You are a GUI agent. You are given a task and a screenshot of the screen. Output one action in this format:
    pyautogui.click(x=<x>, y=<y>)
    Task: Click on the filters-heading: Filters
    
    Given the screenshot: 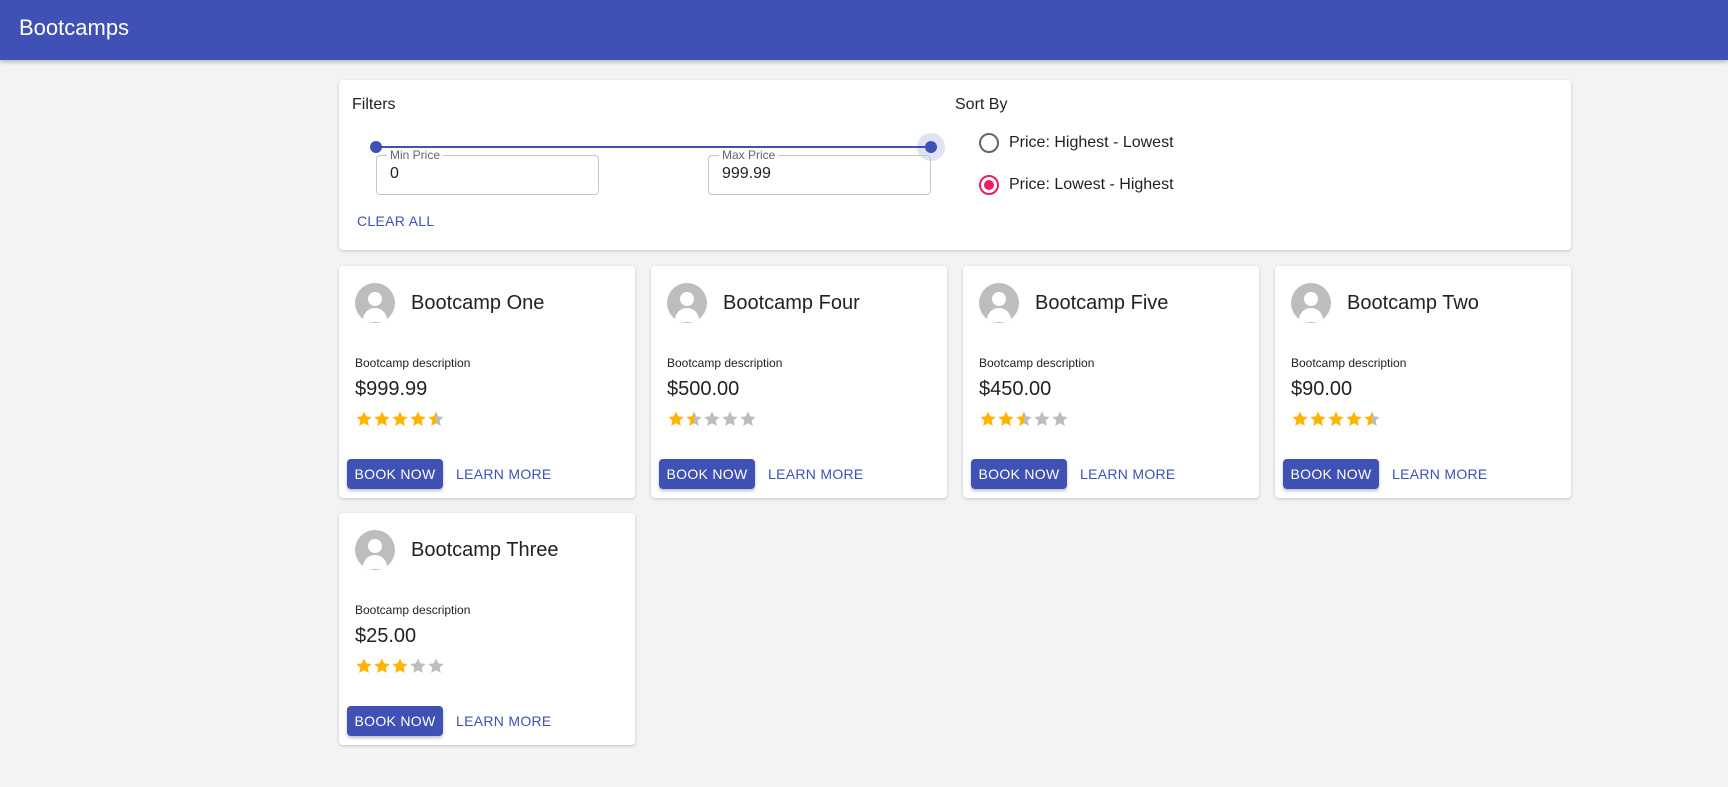 What is the action you would take?
    pyautogui.click(x=374, y=104)
    